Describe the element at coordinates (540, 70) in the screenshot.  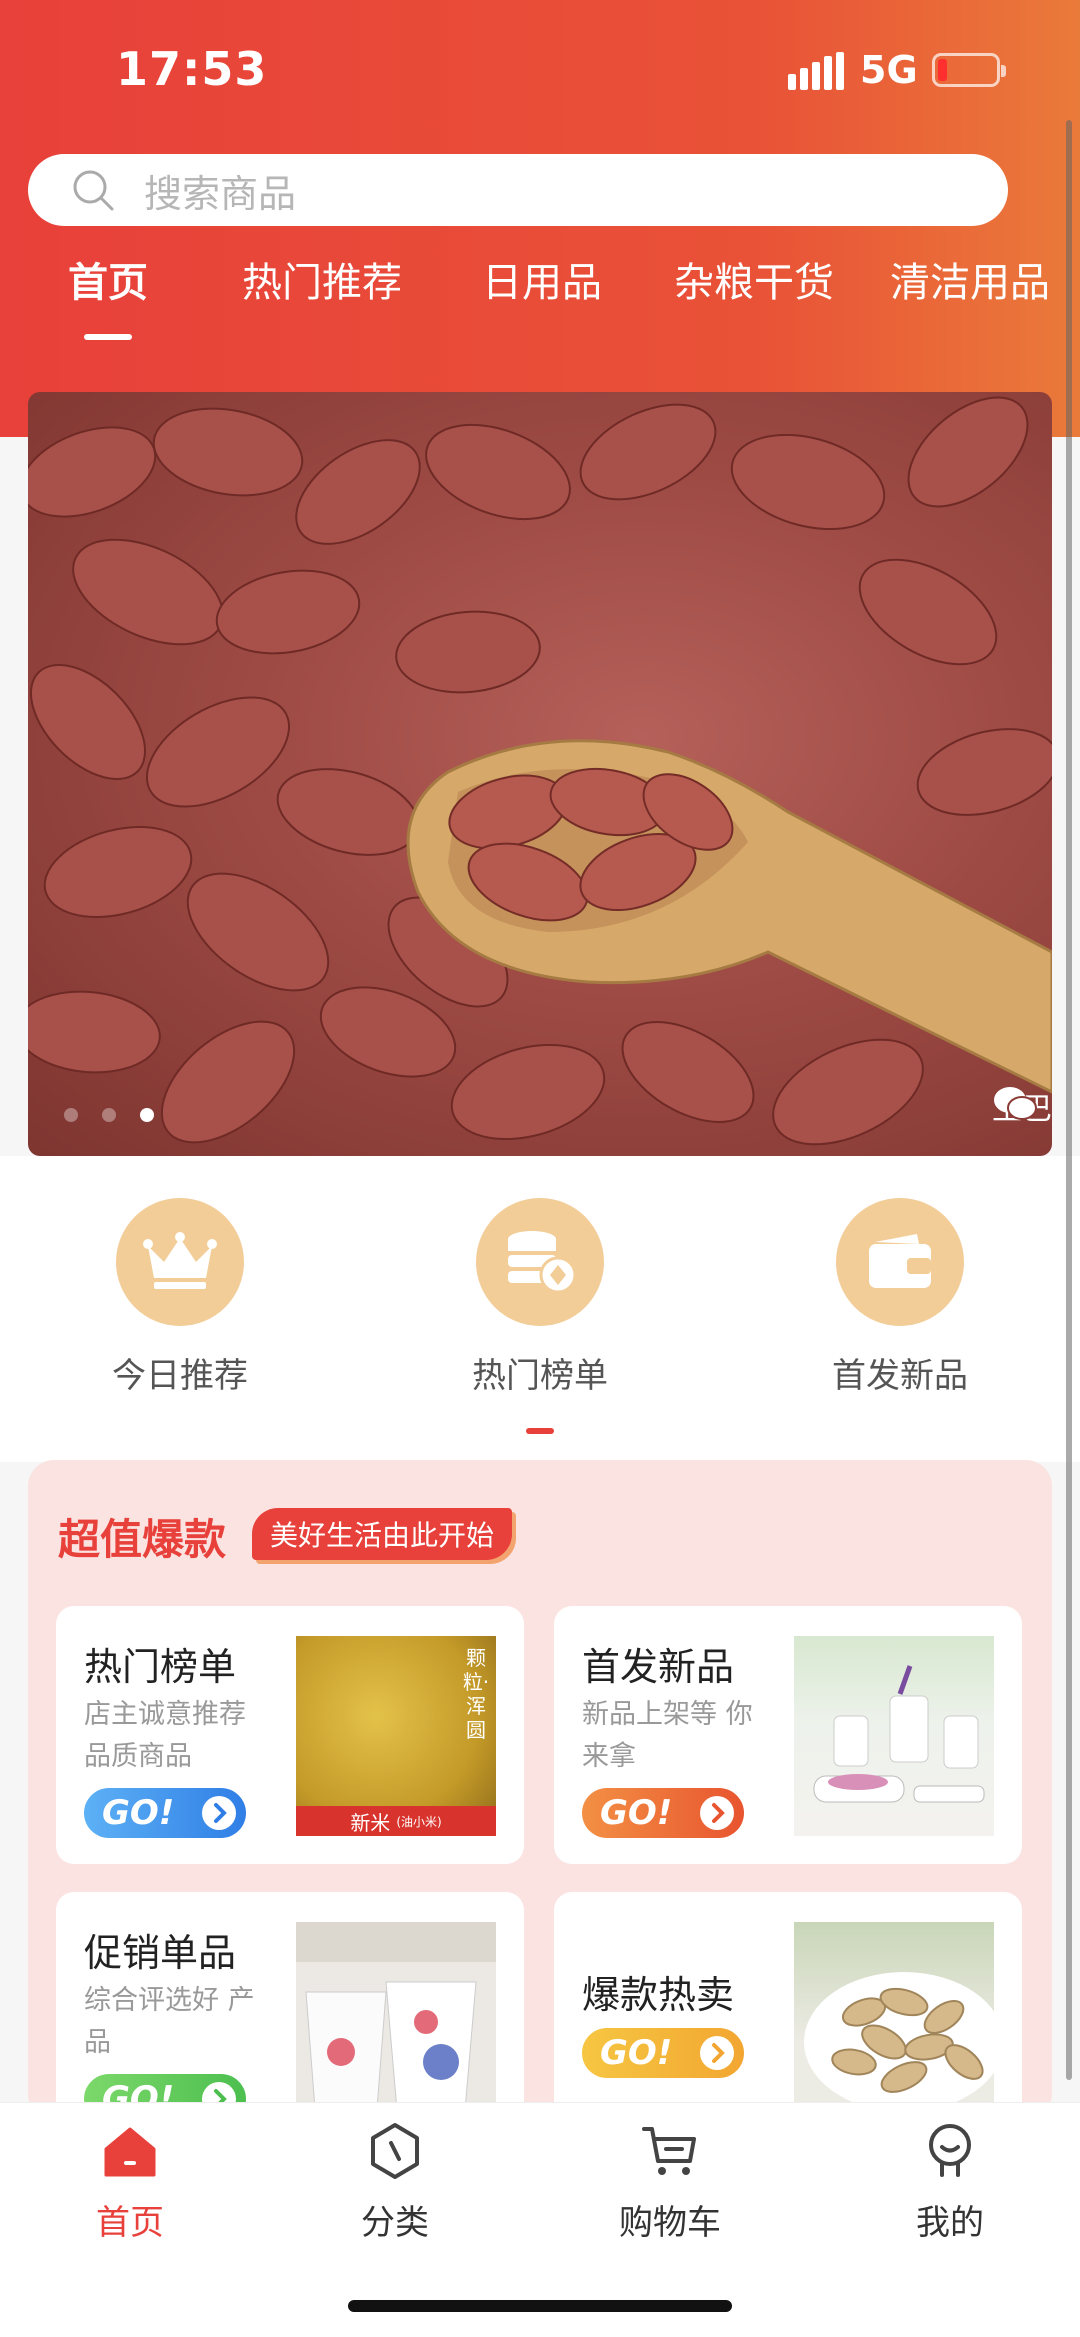
I see `status-bar: 17:53 5G` at that location.